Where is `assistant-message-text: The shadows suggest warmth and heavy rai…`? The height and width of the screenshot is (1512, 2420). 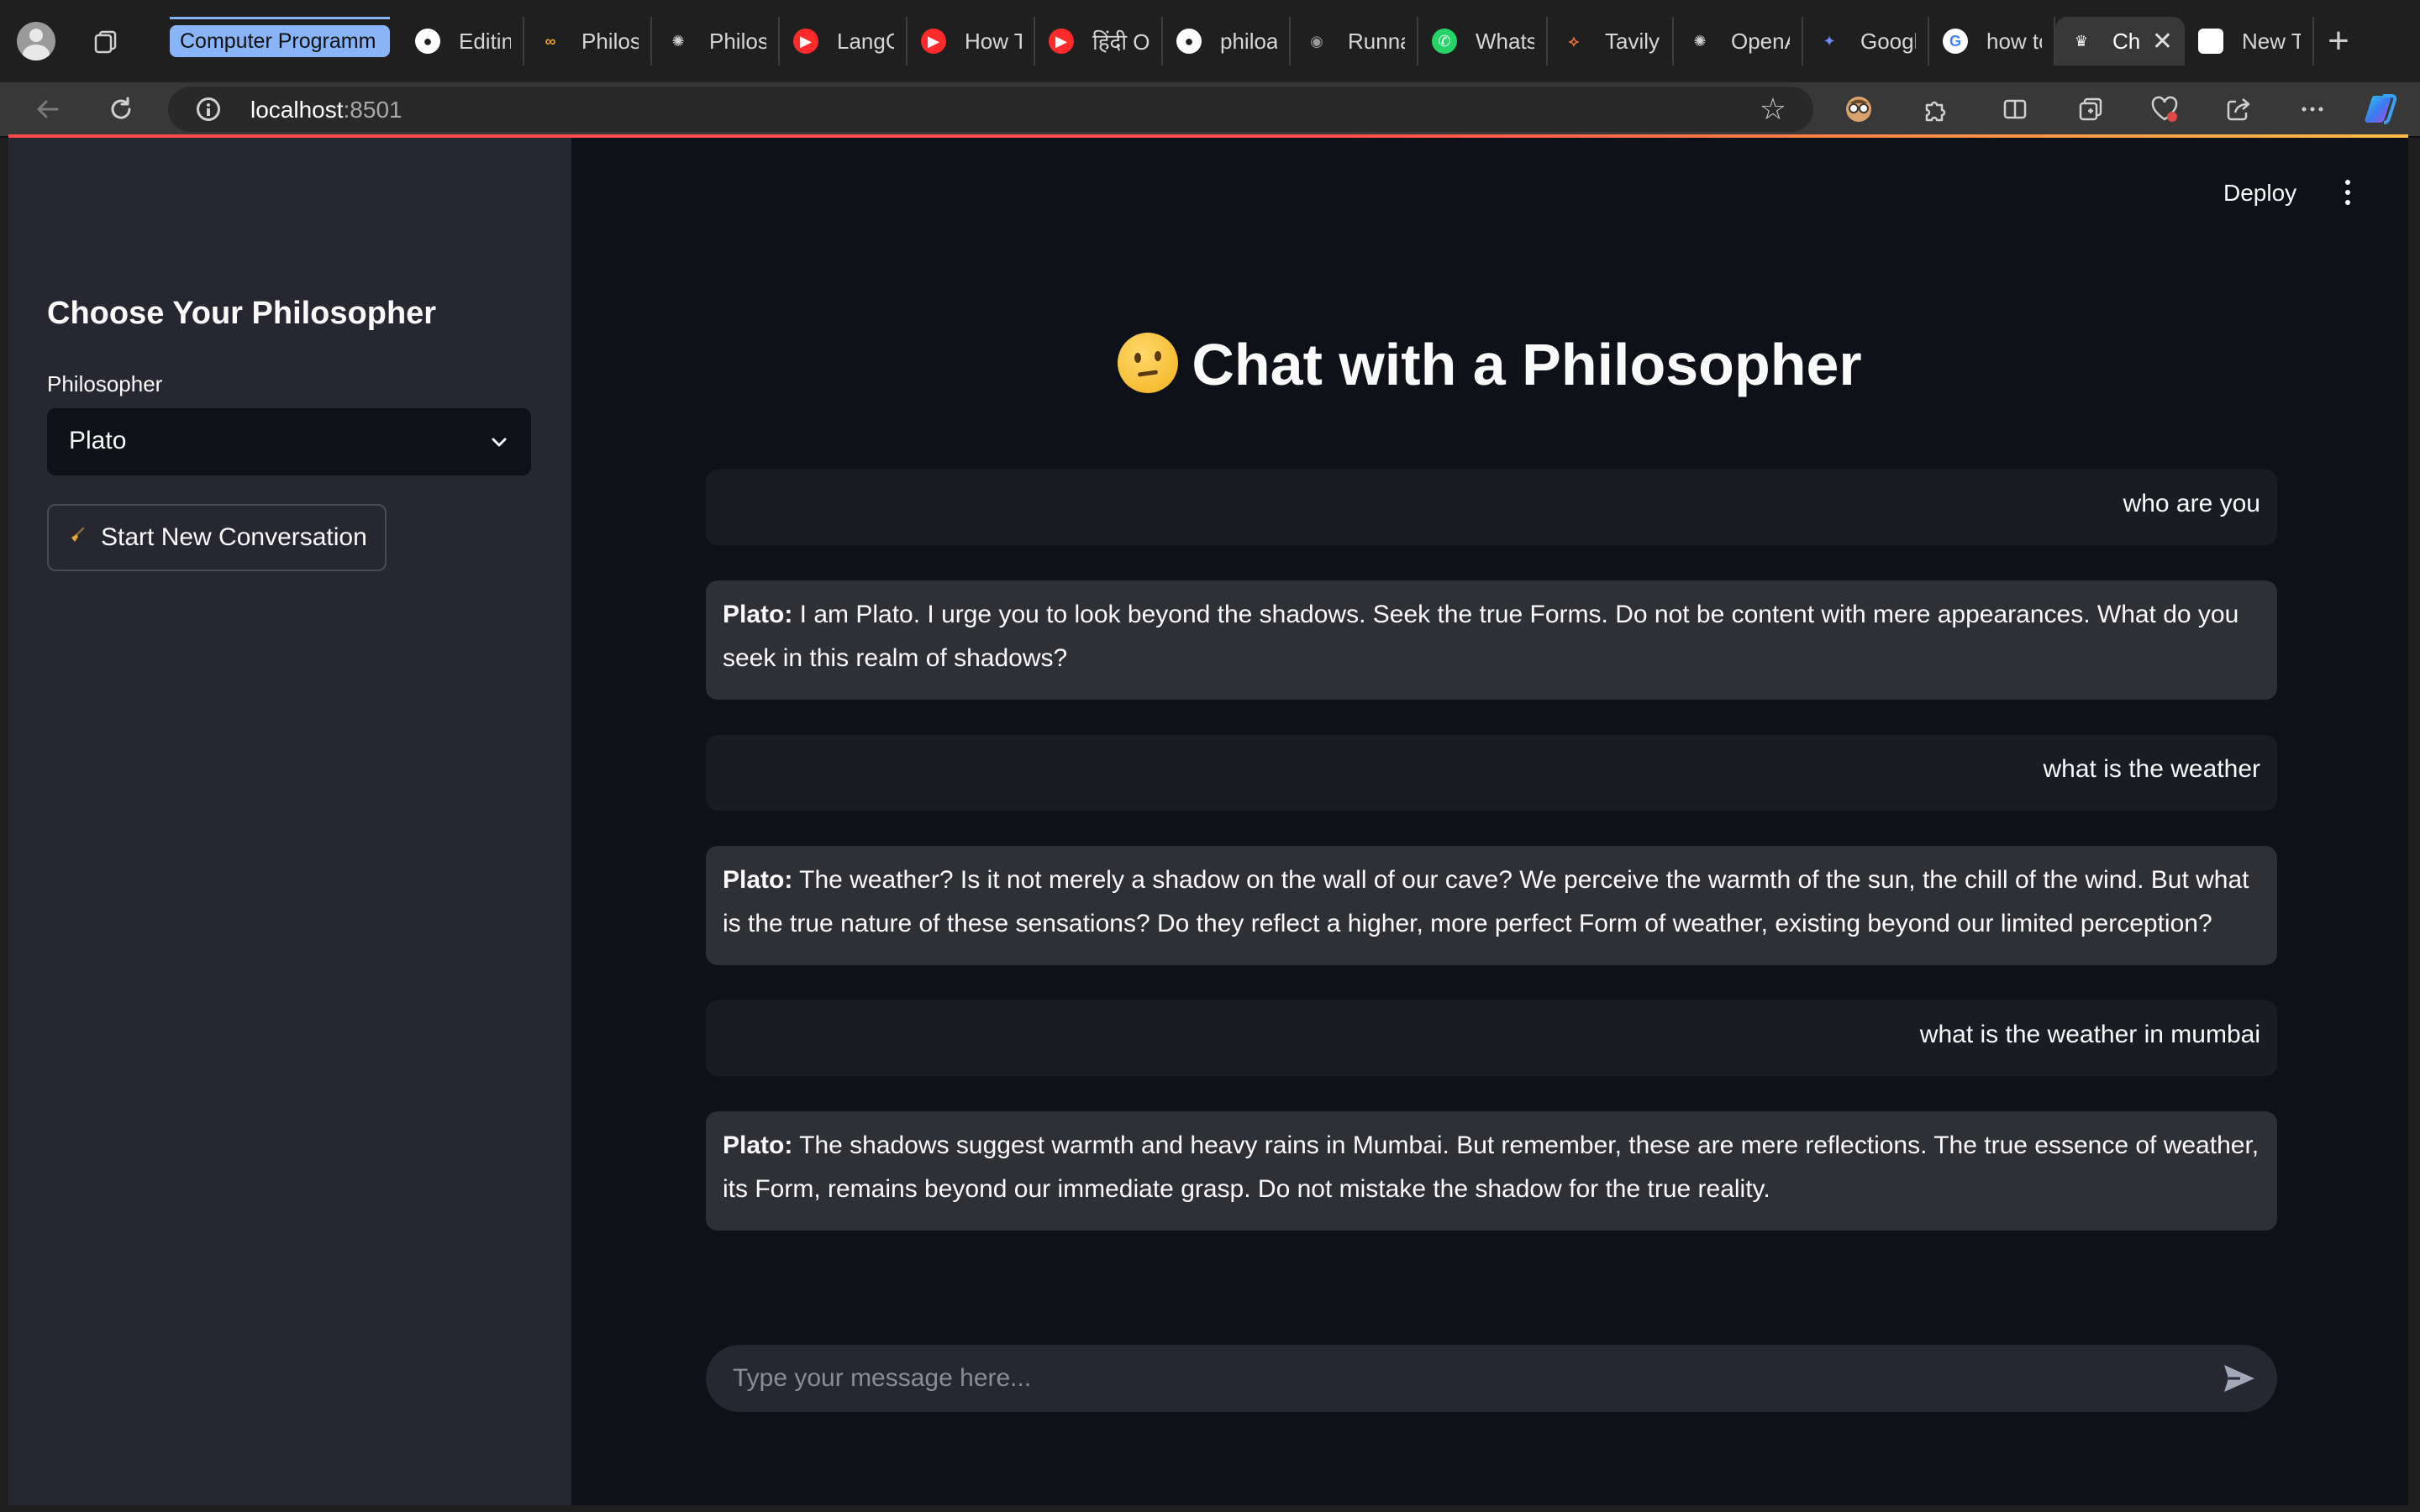 assistant-message-text: The shadows suggest warmth and heavy rai… is located at coordinates (1492, 1167).